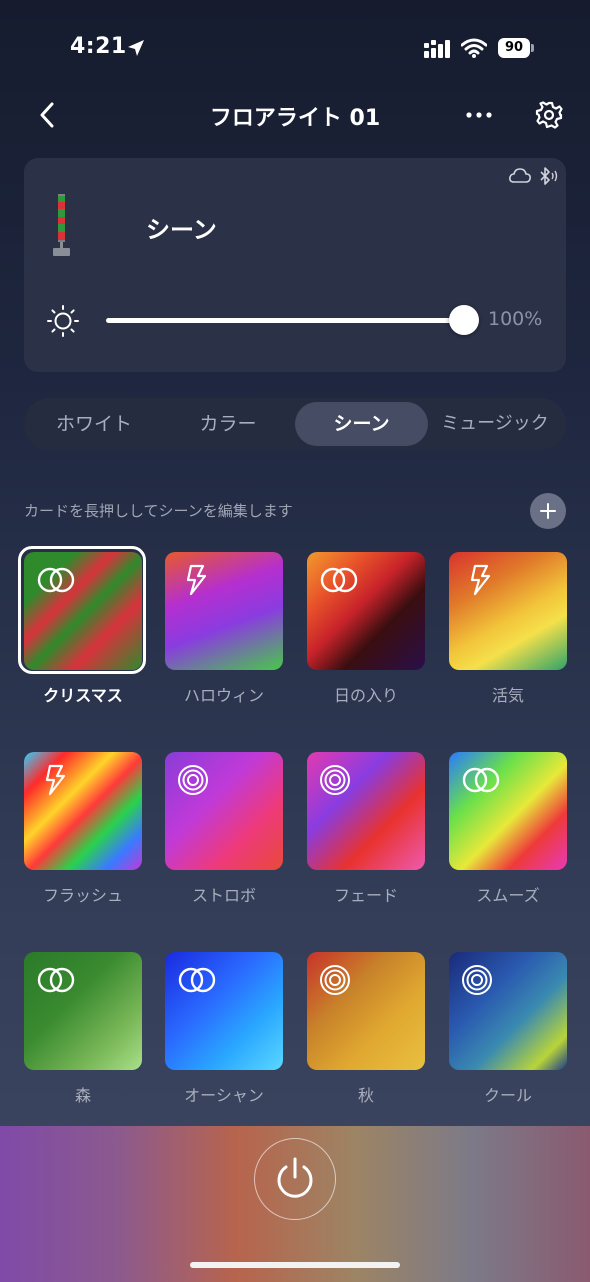  Describe the element at coordinates (223, 695) in the screenshot. I see `scene-label: ハロウィン` at that location.